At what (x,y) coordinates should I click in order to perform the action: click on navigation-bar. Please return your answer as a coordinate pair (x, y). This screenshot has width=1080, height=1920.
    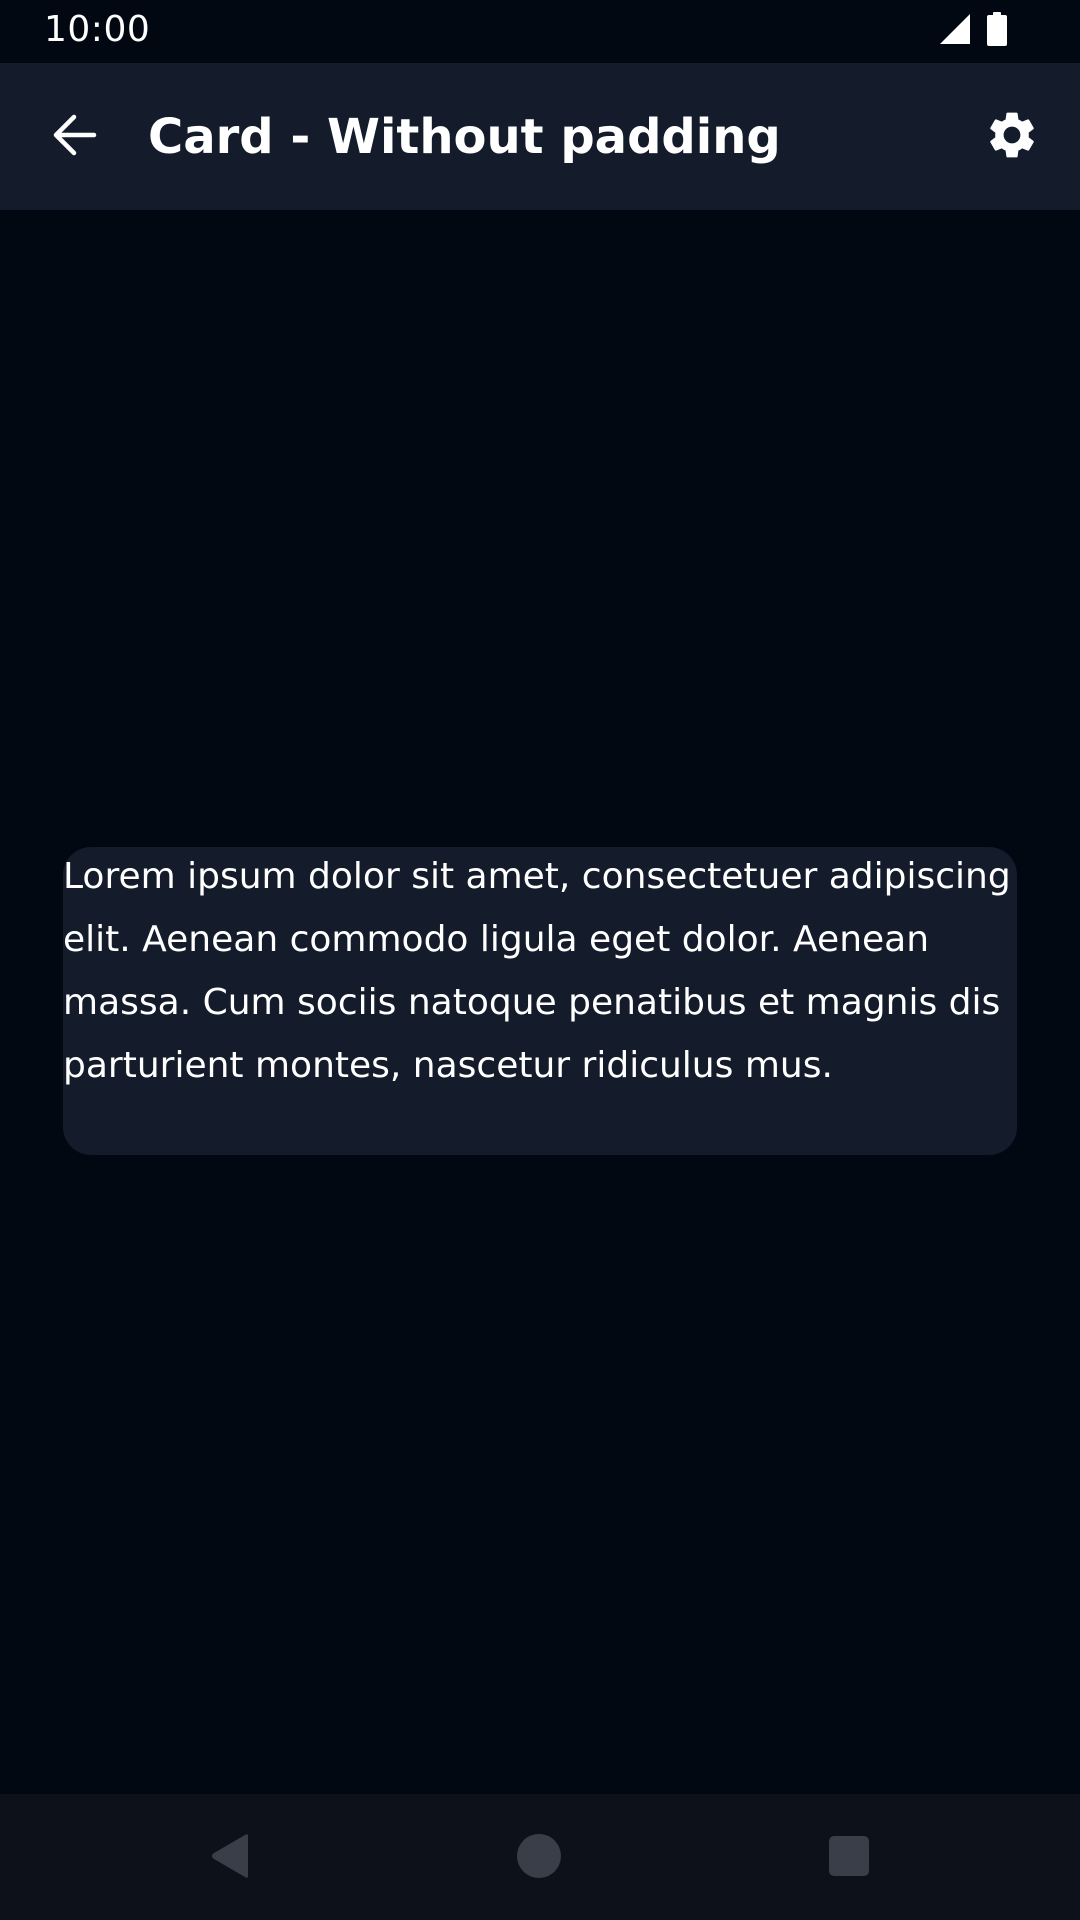
    Looking at the image, I should click on (540, 1857).